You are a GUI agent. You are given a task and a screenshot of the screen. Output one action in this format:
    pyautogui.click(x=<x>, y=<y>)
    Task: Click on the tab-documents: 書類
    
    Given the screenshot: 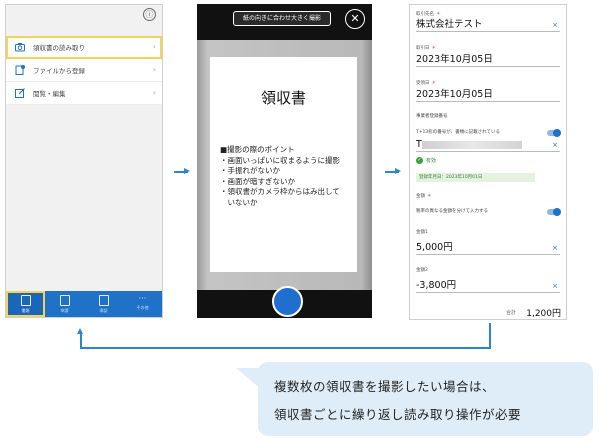 What is the action you would take?
    pyautogui.click(x=25, y=304)
    